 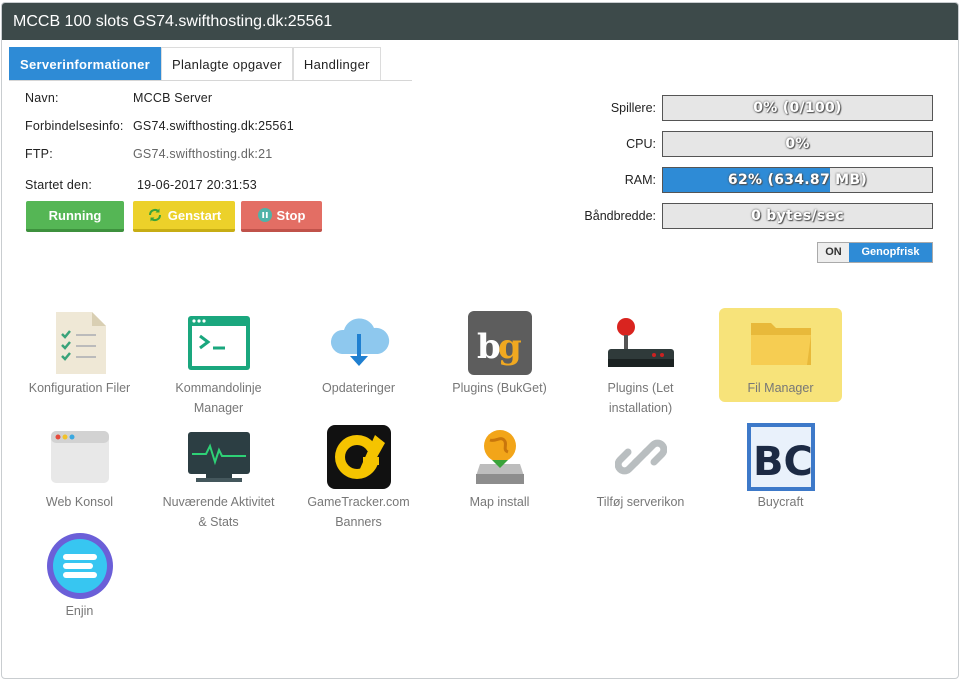 I want to click on auto-refresh-toggle: ON Genopfrisk, so click(x=875, y=252).